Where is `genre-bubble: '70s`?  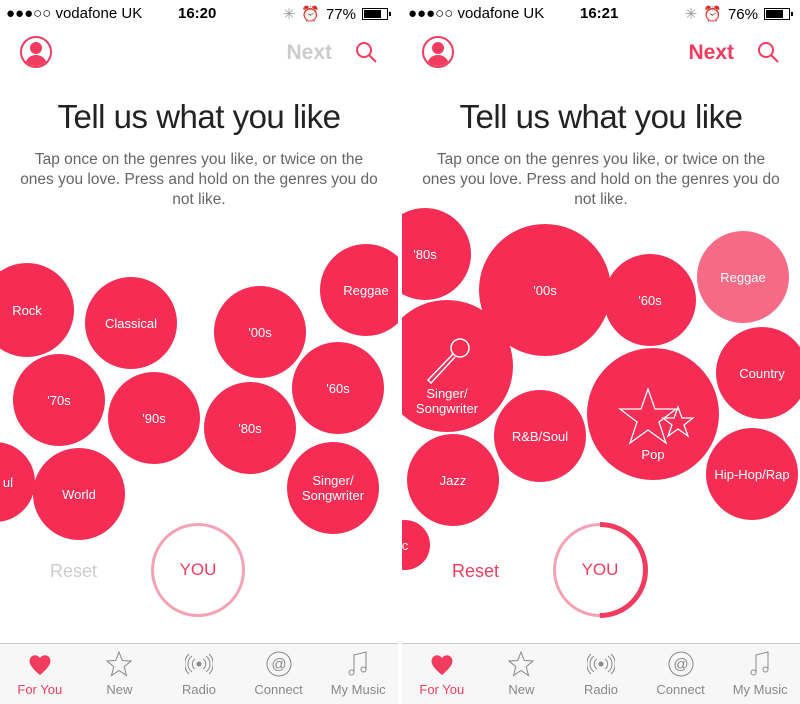 genre-bubble: '70s is located at coordinates (59, 400).